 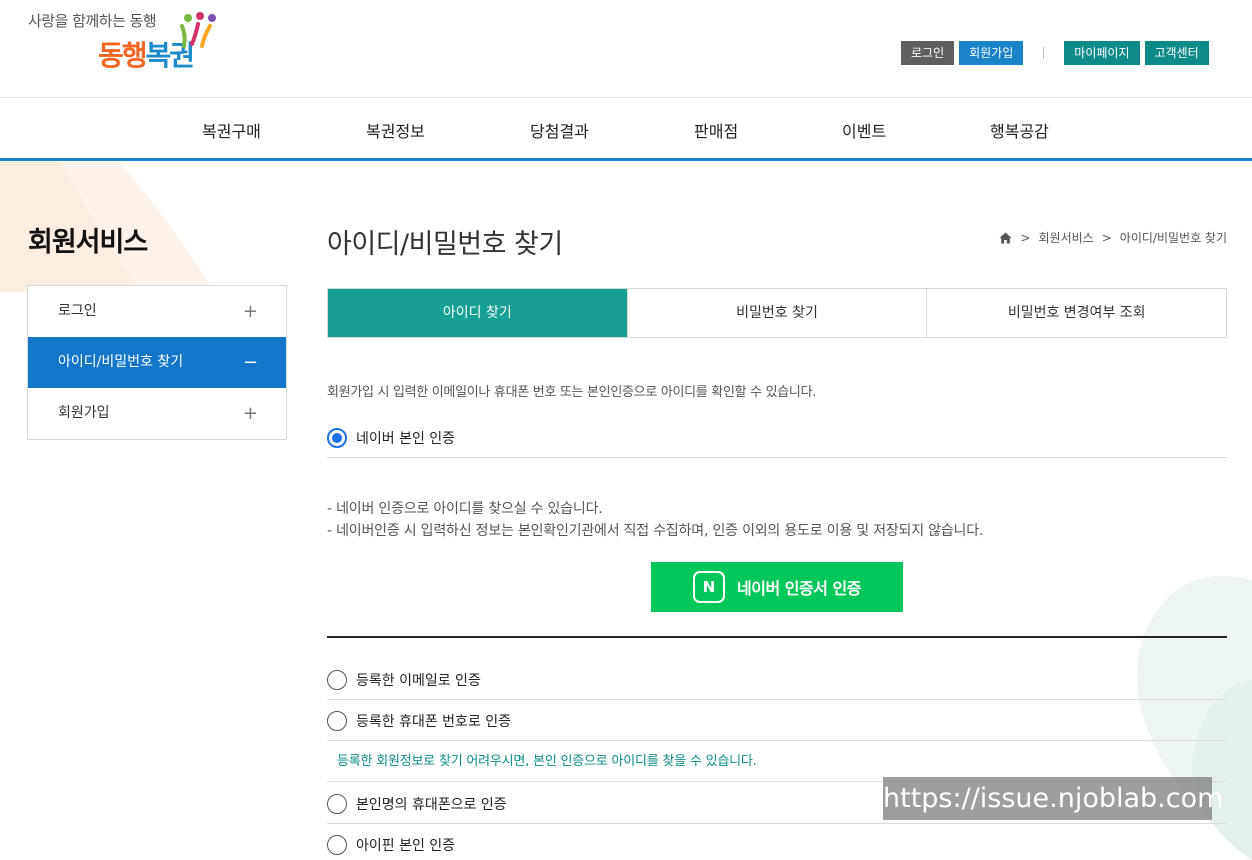 What do you see at coordinates (777, 845) in the screenshot?
I see `option-ipin-auth: 아이핀 본인 인증` at bounding box center [777, 845].